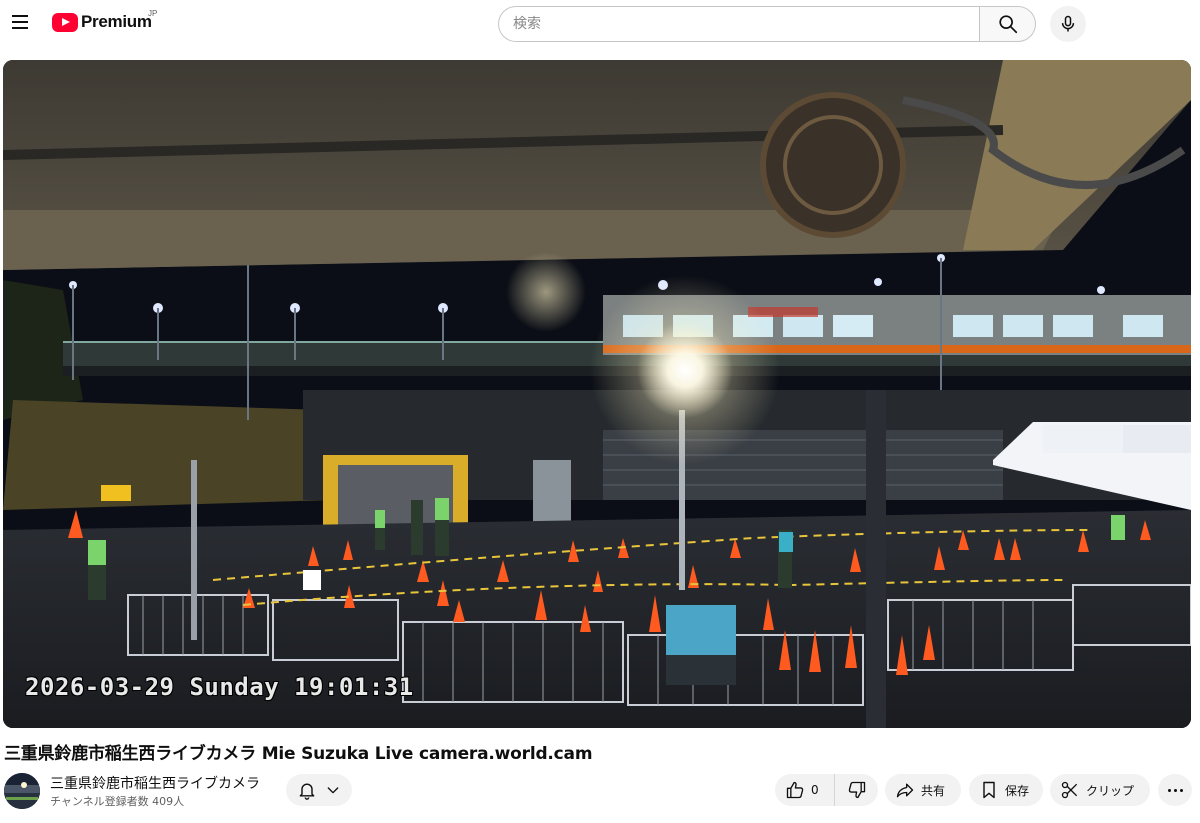  Describe the element at coordinates (65, 22) in the screenshot. I see `youtube-logo-icon` at that location.